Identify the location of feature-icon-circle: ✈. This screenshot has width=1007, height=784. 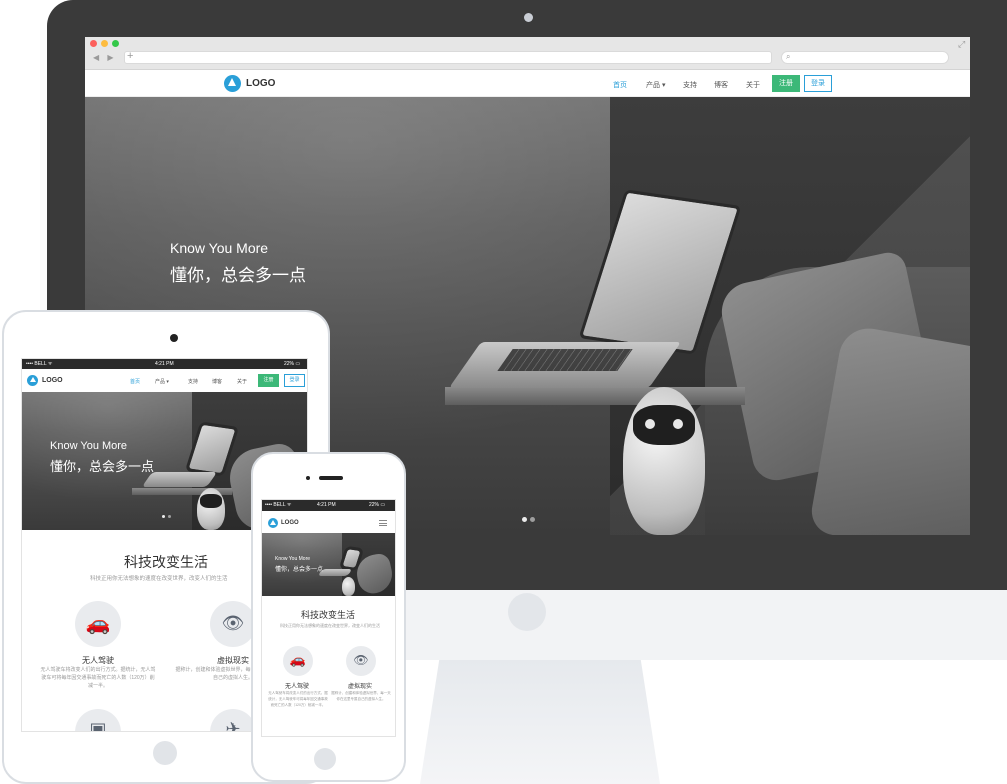
(233, 720).